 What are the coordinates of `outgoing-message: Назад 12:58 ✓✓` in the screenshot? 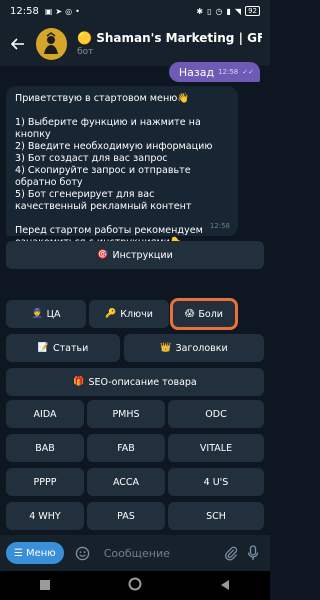 It's located at (214, 72).